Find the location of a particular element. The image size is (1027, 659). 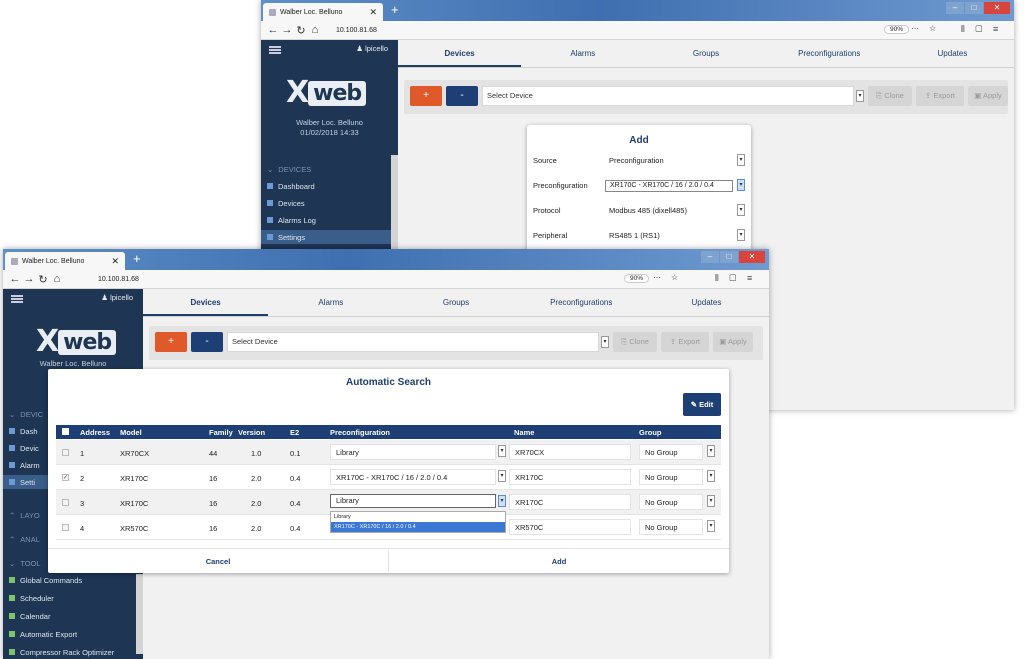

front-sidebar-scrollbar is located at coordinates (139, 614).